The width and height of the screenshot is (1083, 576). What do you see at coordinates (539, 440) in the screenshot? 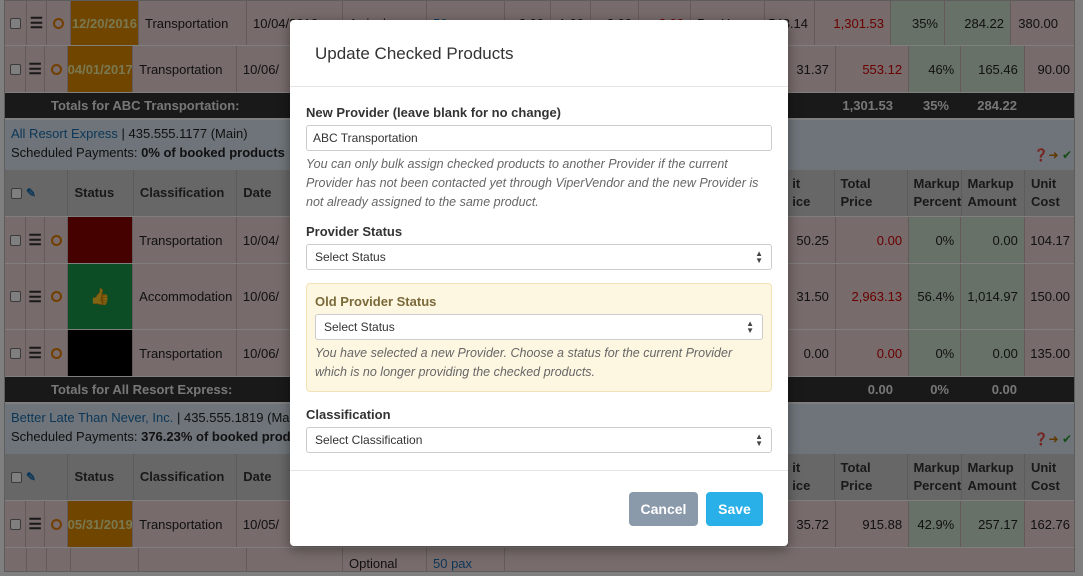
I see `classification-select: Select Classification ▲ ▼` at bounding box center [539, 440].